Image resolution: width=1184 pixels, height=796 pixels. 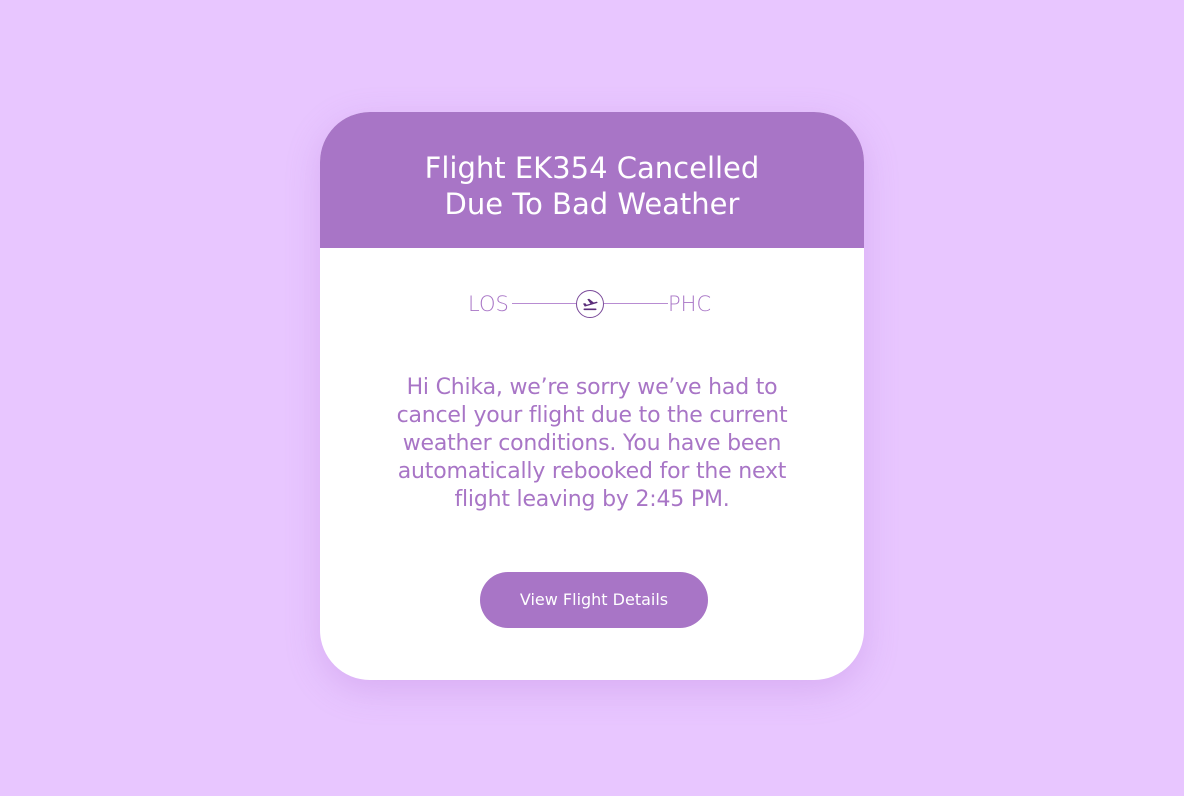 What do you see at coordinates (592, 471) in the screenshot?
I see `message-line: automatically rebooked for the next` at bounding box center [592, 471].